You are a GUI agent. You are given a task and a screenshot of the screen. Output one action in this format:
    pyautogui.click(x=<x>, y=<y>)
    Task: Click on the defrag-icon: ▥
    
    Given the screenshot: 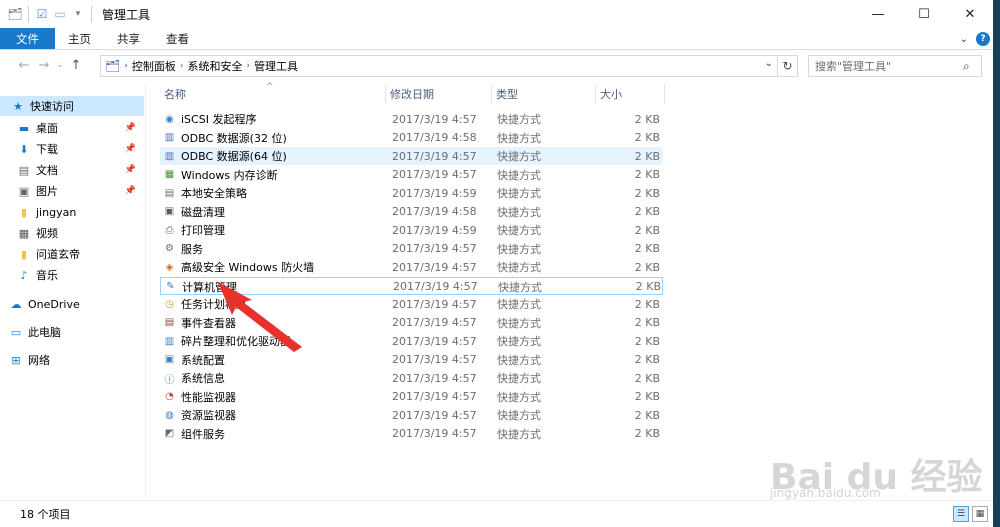 What is the action you would take?
    pyautogui.click(x=169, y=341)
    